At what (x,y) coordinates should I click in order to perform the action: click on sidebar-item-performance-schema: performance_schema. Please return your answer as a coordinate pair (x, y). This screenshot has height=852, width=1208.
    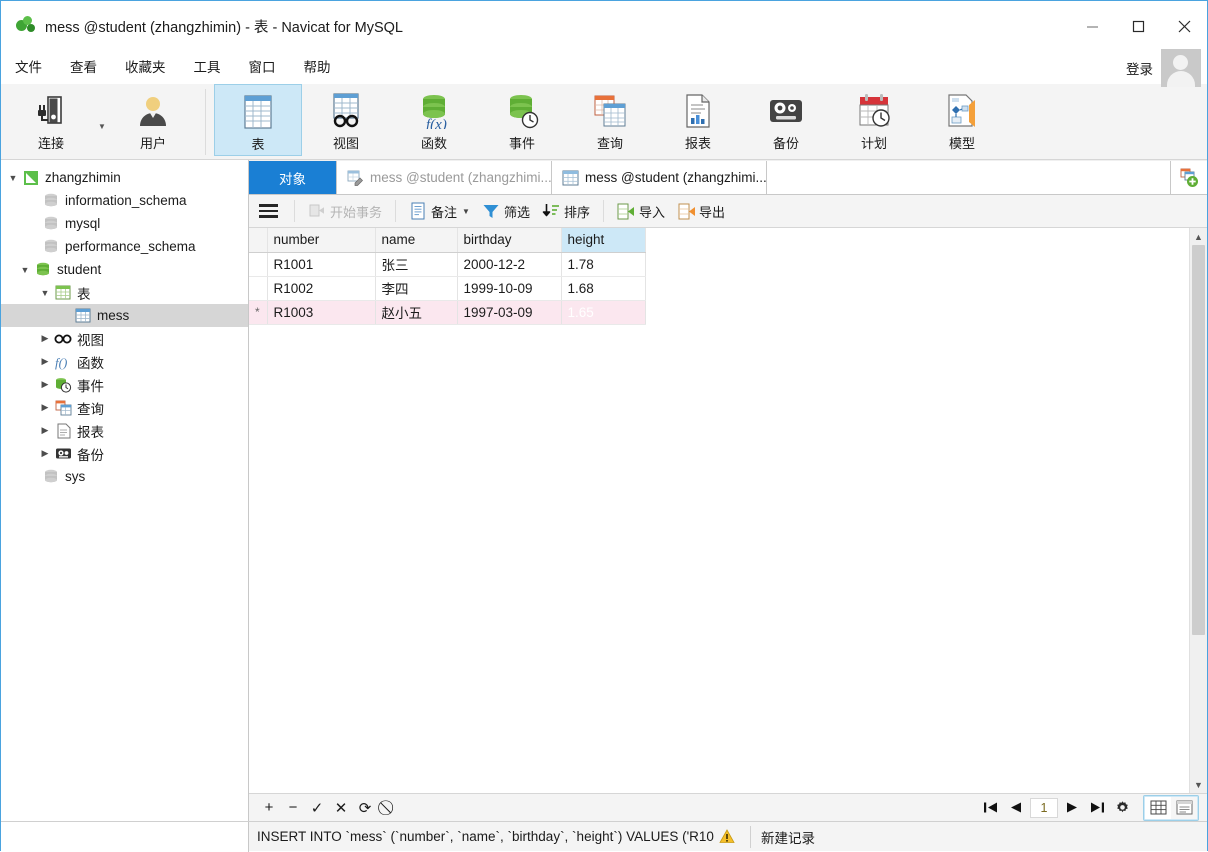
    Looking at the image, I should click on (124, 246).